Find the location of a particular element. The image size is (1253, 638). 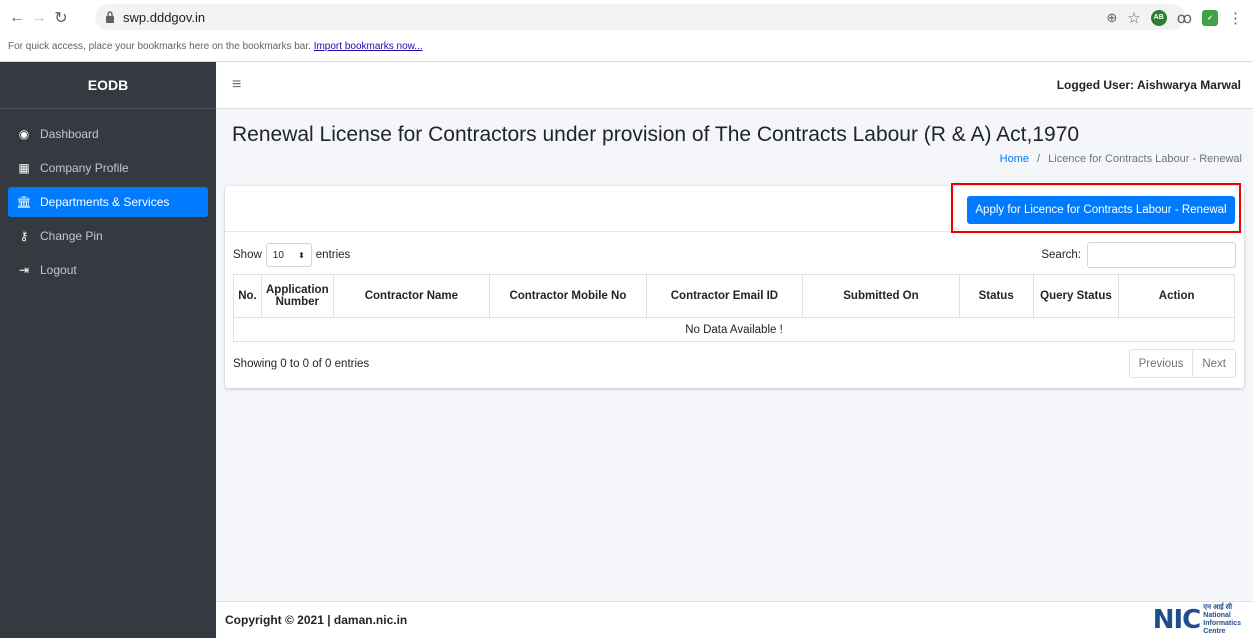

dashboard-icon: ◉ is located at coordinates (24, 134).